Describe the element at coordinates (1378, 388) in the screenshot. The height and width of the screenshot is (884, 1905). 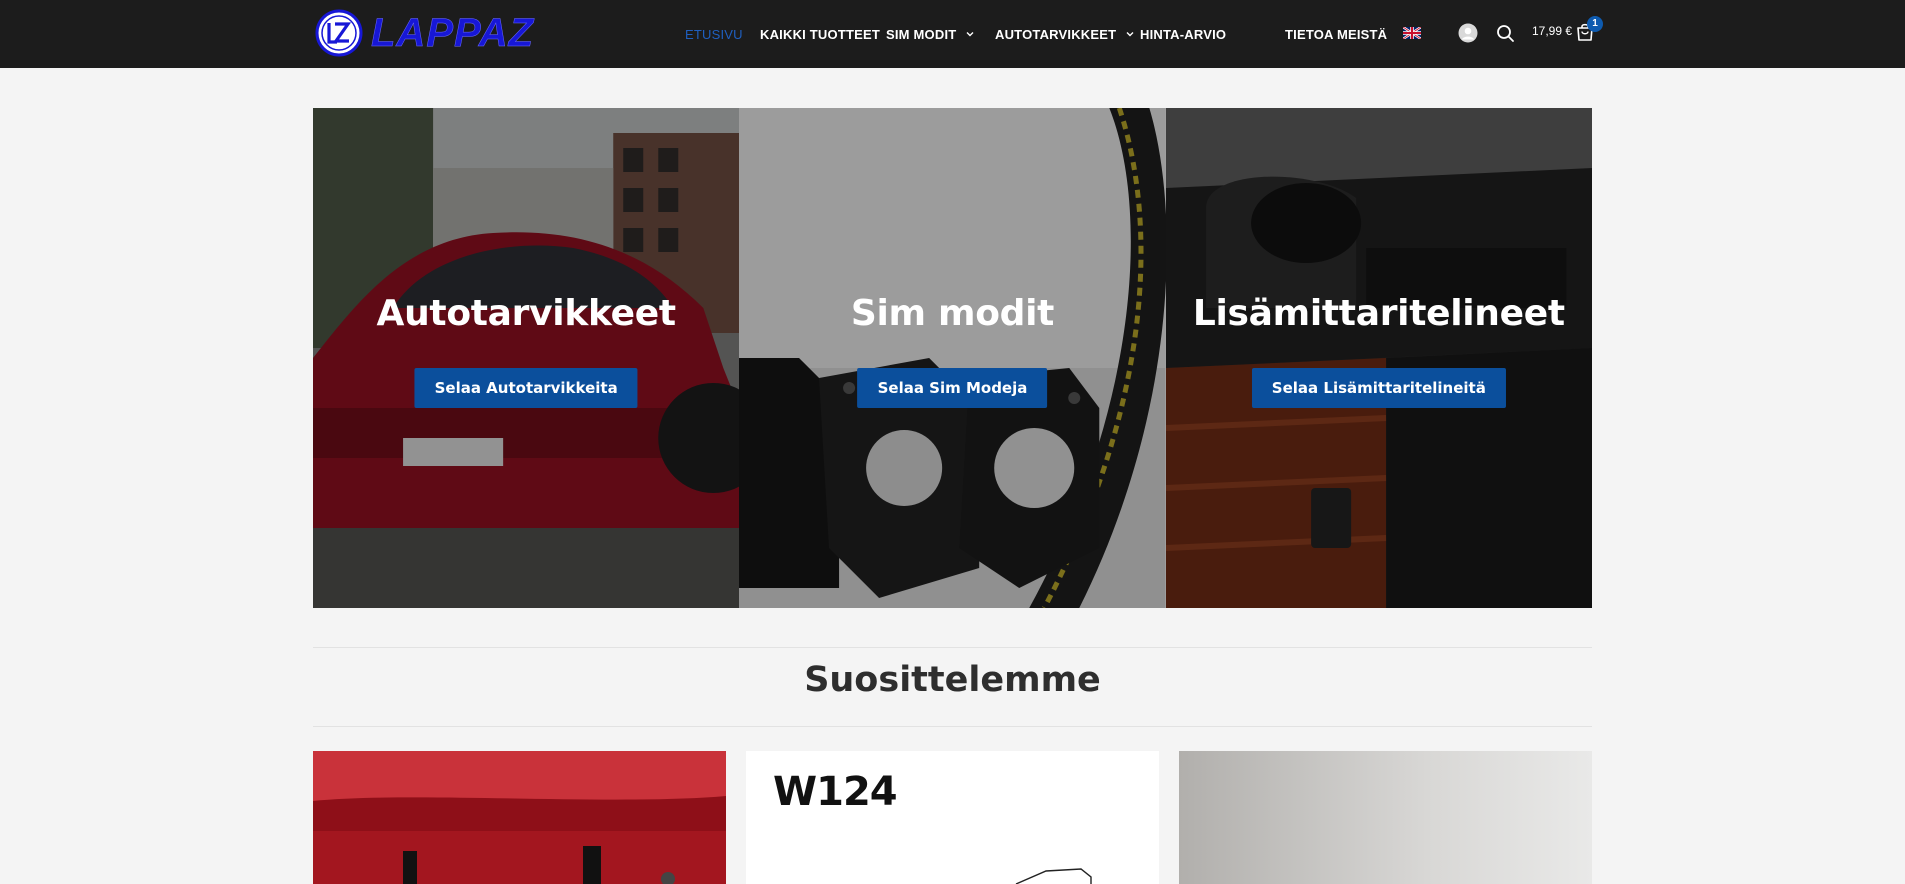
I see `browse-lisamittaritelineet-button: Selaa Lisämittaritelineitä` at that location.